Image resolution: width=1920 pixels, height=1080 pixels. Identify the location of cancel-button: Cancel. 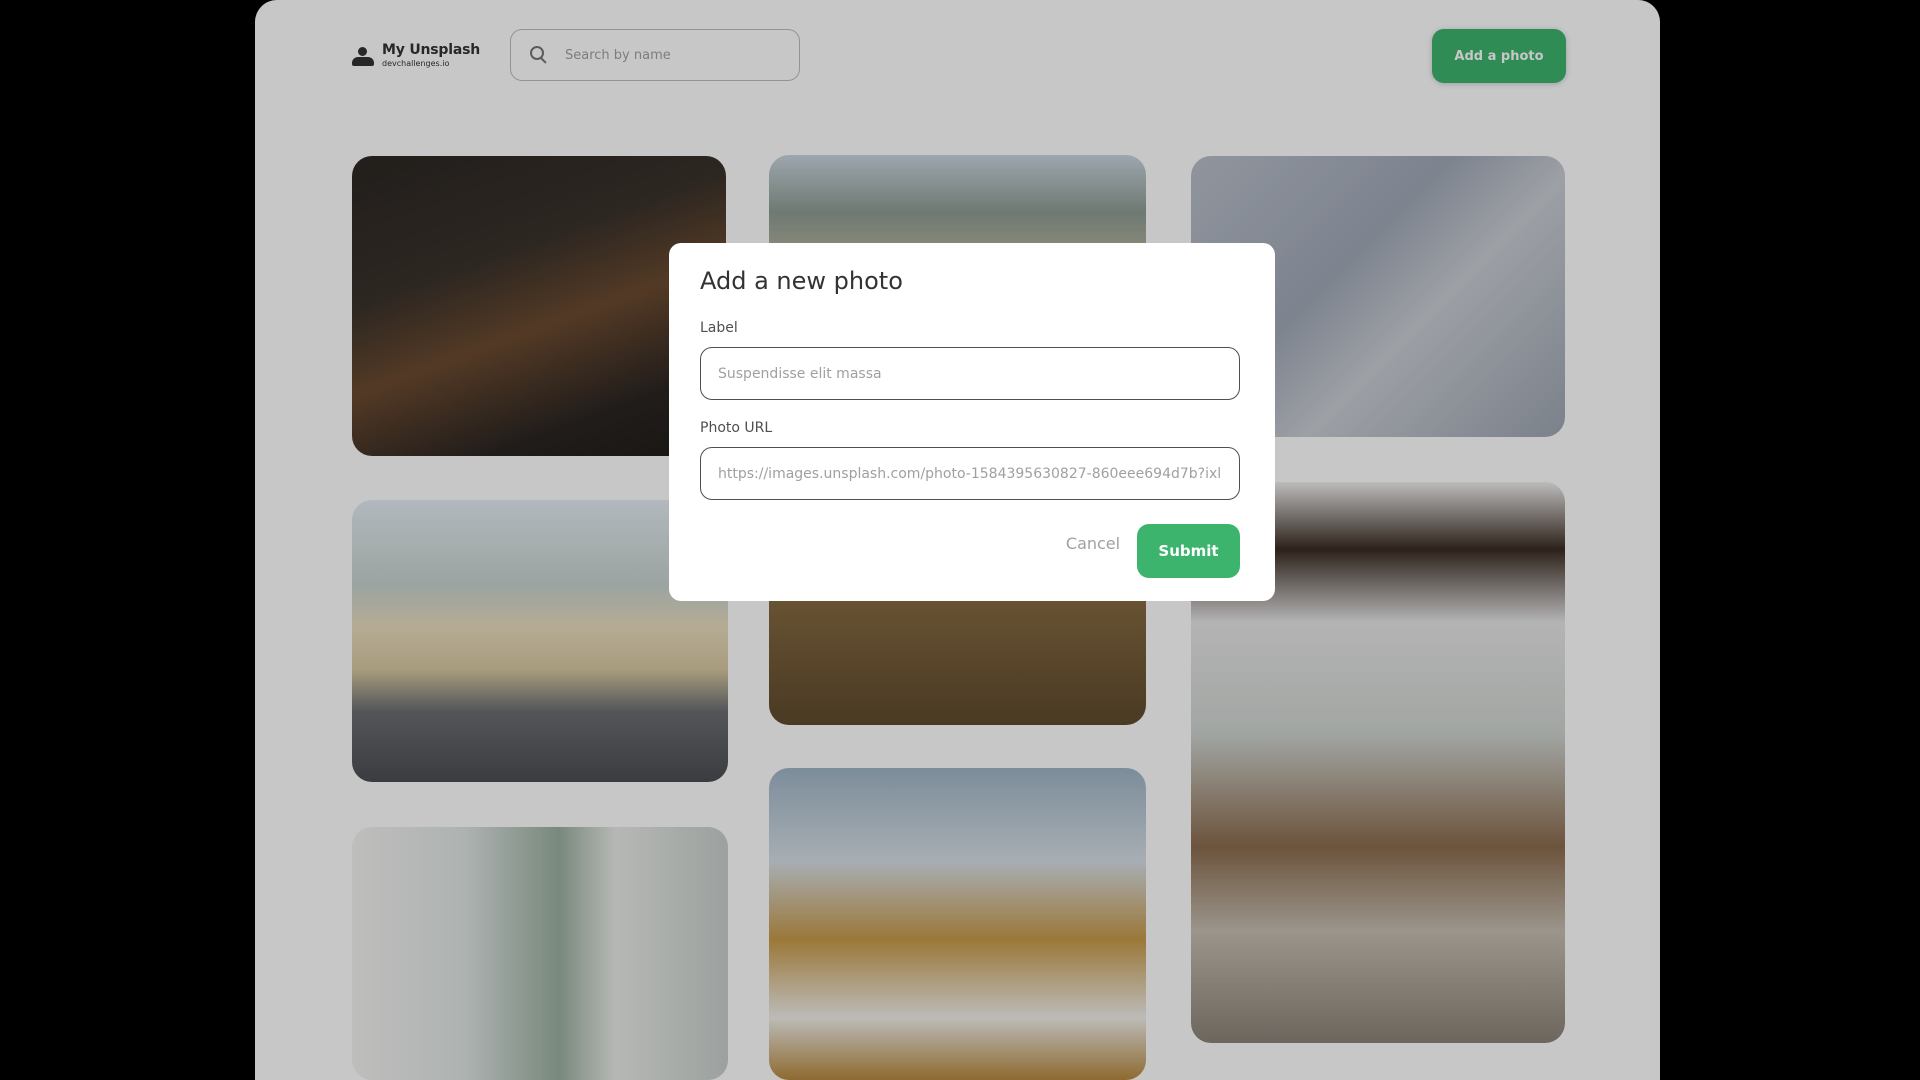
(1093, 543).